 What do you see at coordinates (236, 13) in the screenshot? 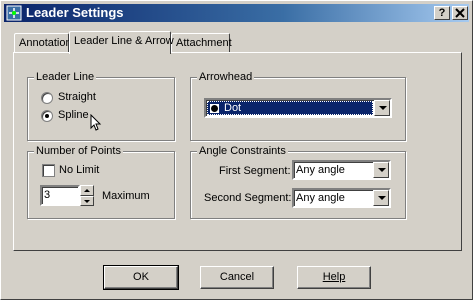
I see `title-bar: Leader Settings ?` at bounding box center [236, 13].